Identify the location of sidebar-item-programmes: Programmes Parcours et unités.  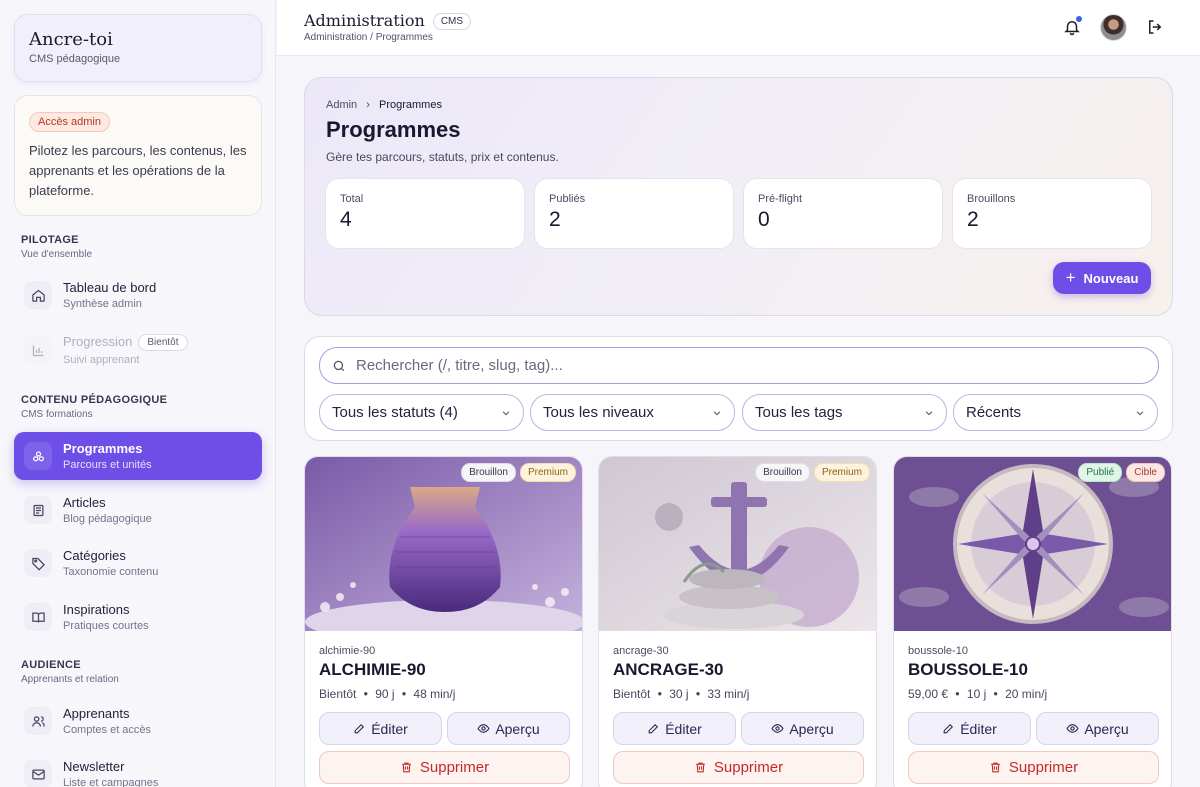
(138, 456).